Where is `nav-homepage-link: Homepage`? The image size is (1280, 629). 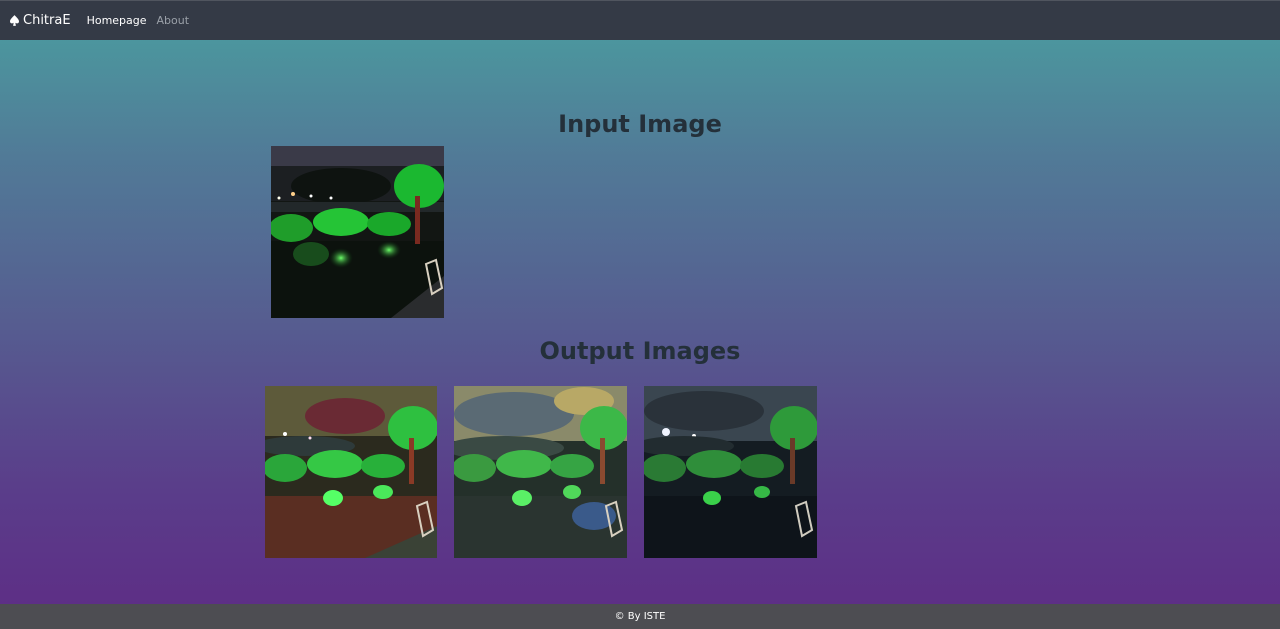
nav-homepage-link: Homepage is located at coordinates (117, 20).